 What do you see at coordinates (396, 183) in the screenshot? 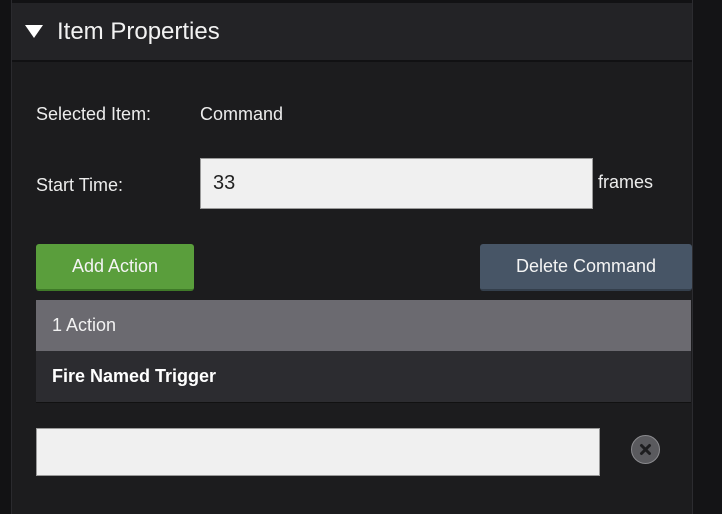
I see `start-time-input` at bounding box center [396, 183].